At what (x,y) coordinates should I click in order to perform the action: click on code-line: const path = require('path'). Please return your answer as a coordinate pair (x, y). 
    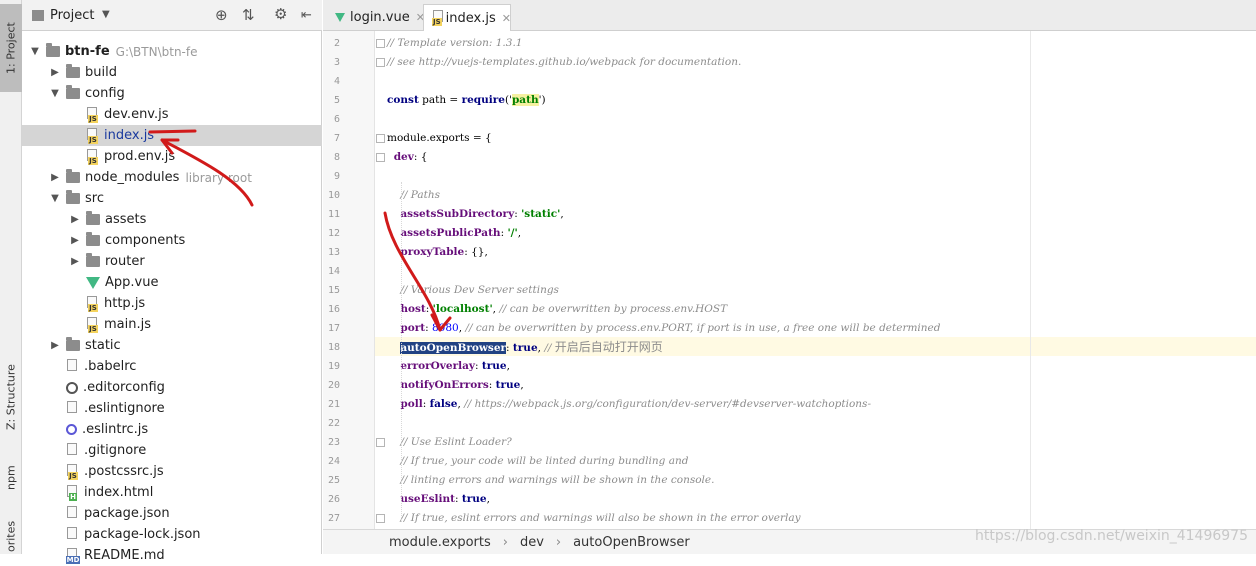
    Looking at the image, I should click on (466, 100).